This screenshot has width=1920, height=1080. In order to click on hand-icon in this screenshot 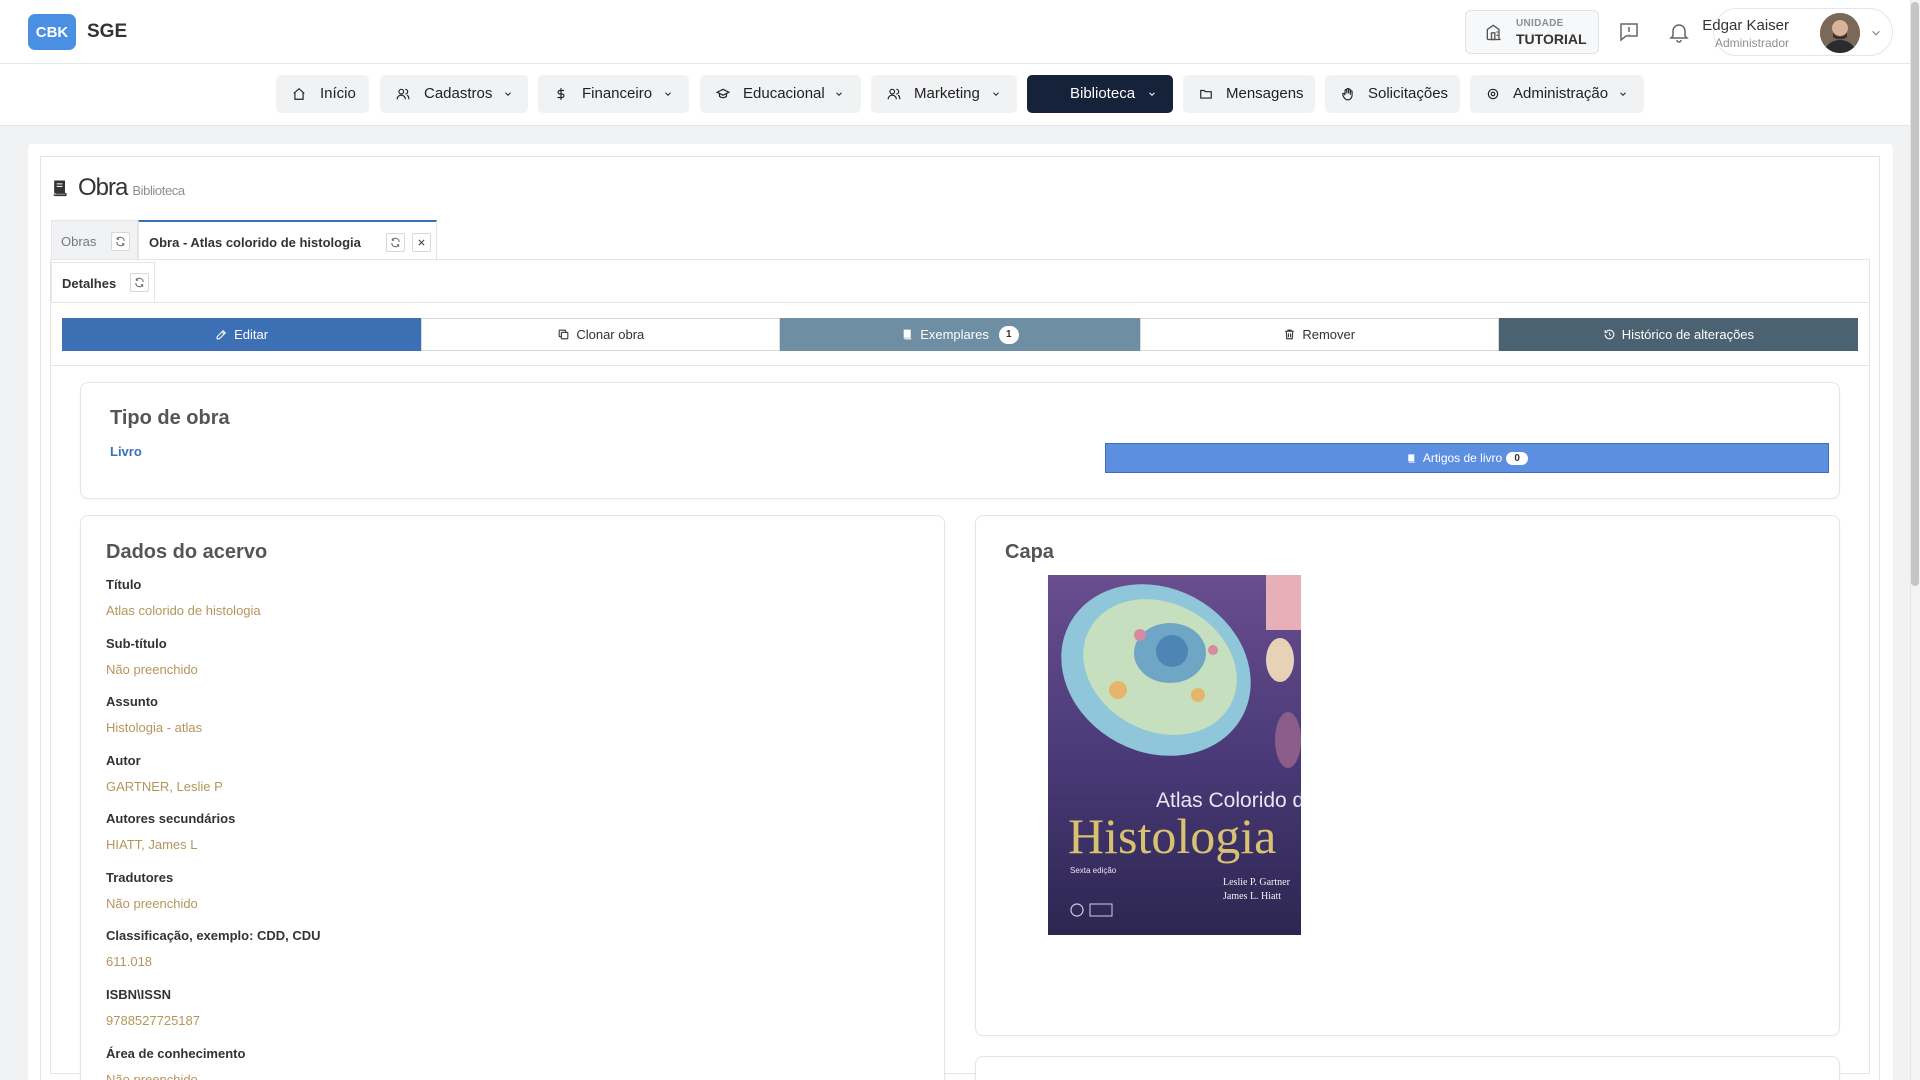, I will do `click(1347, 94)`.